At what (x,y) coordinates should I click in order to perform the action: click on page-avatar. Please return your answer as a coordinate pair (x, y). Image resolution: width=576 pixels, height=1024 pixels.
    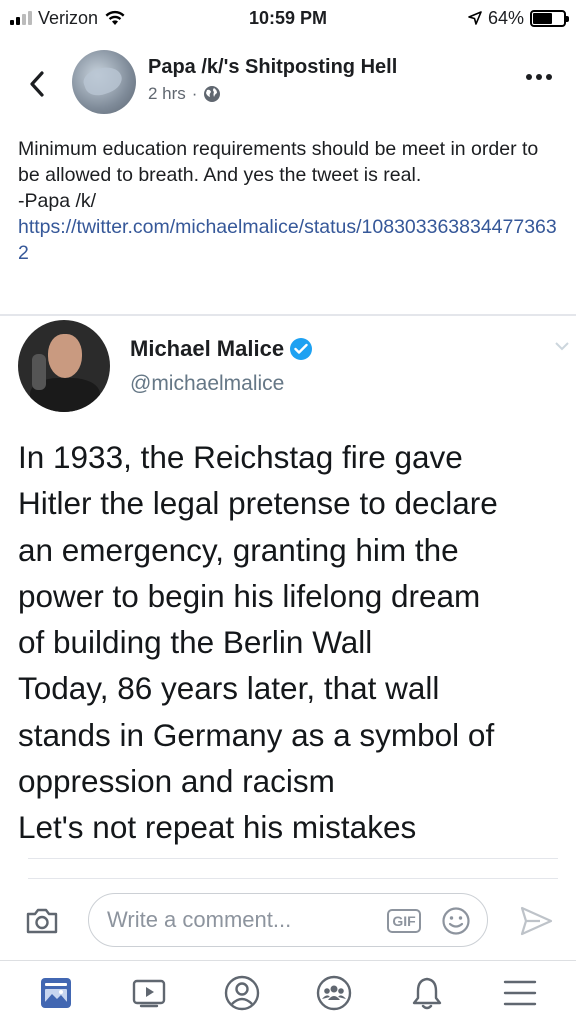
    Looking at the image, I should click on (104, 82).